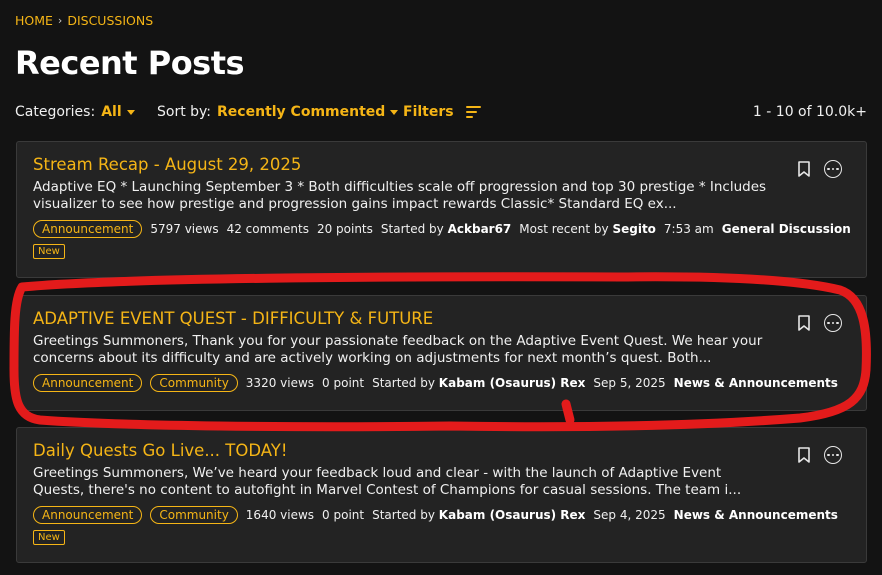  I want to click on sort-control: Sort by: Recently Commented, so click(278, 112).